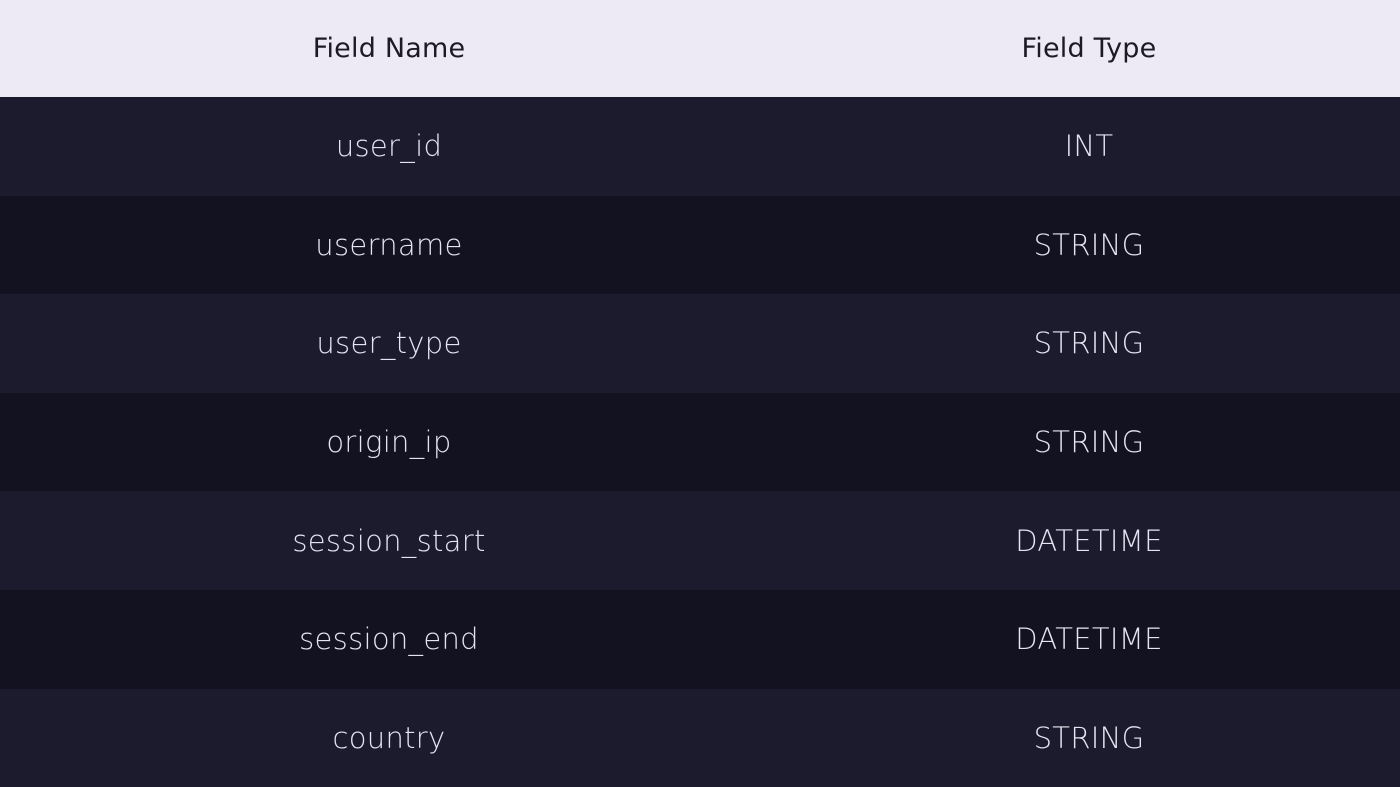 This screenshot has width=1400, height=787. I want to click on table-row: user_type STRING, so click(700, 343).